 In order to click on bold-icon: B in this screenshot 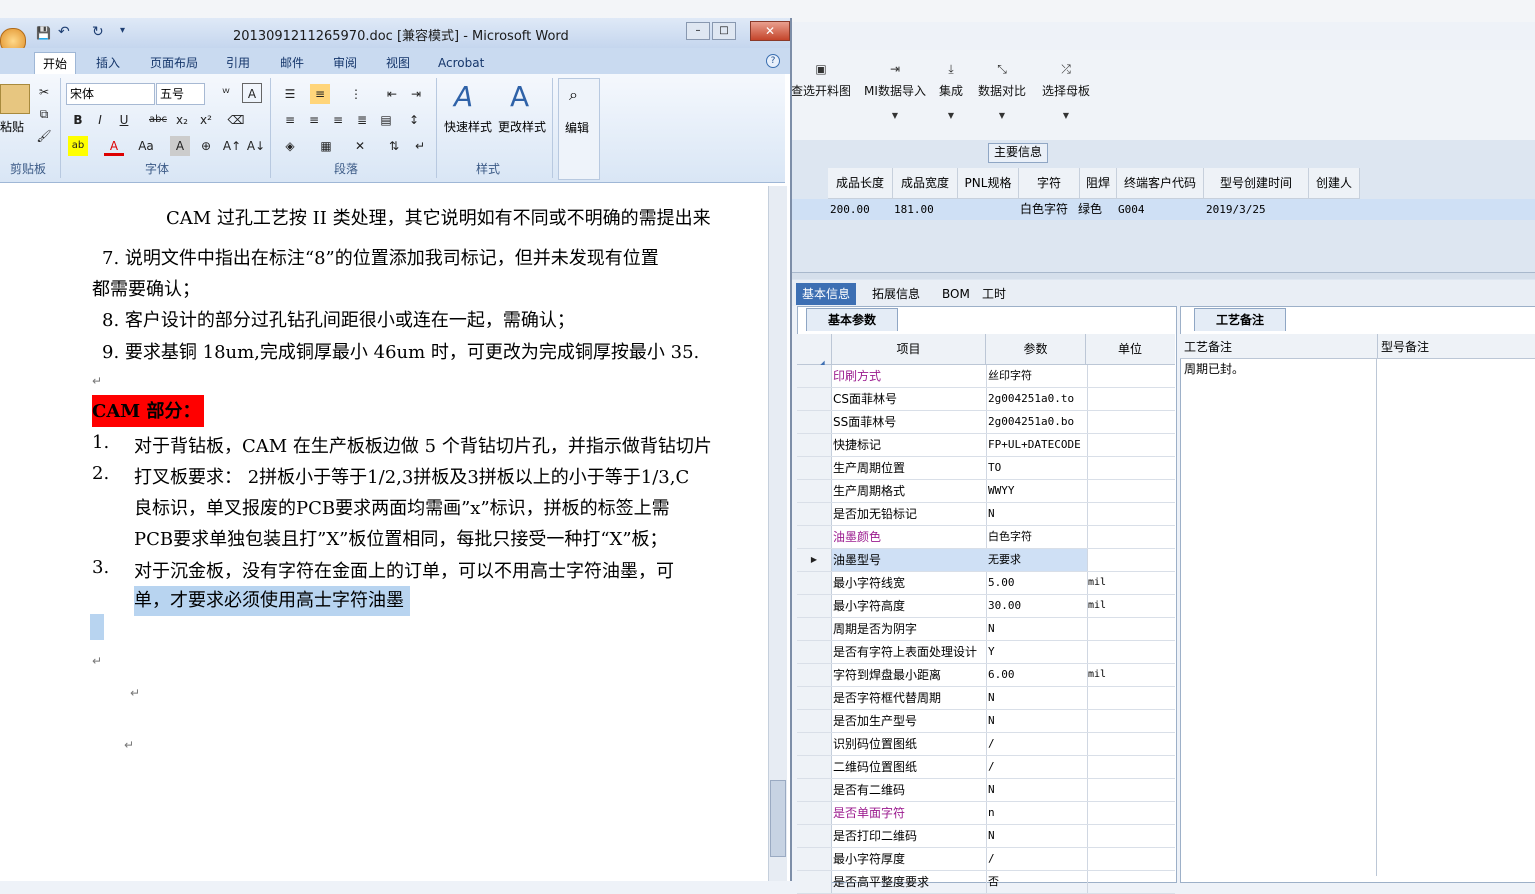, I will do `click(78, 120)`.